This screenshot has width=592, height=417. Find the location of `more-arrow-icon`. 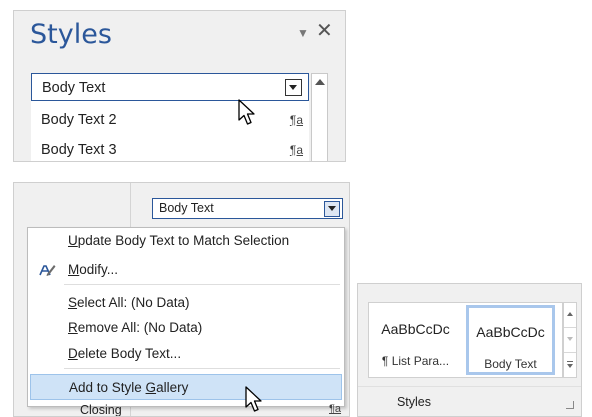

more-arrow-icon is located at coordinates (570, 366).